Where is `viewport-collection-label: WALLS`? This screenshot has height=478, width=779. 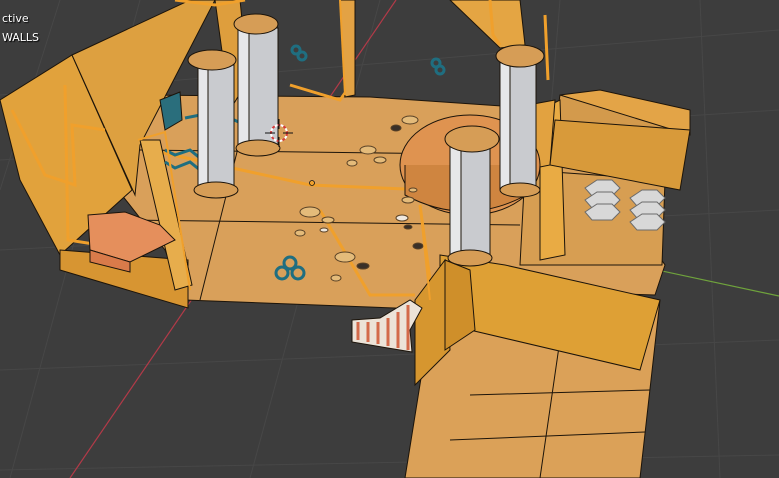 viewport-collection-label: WALLS is located at coordinates (21, 37).